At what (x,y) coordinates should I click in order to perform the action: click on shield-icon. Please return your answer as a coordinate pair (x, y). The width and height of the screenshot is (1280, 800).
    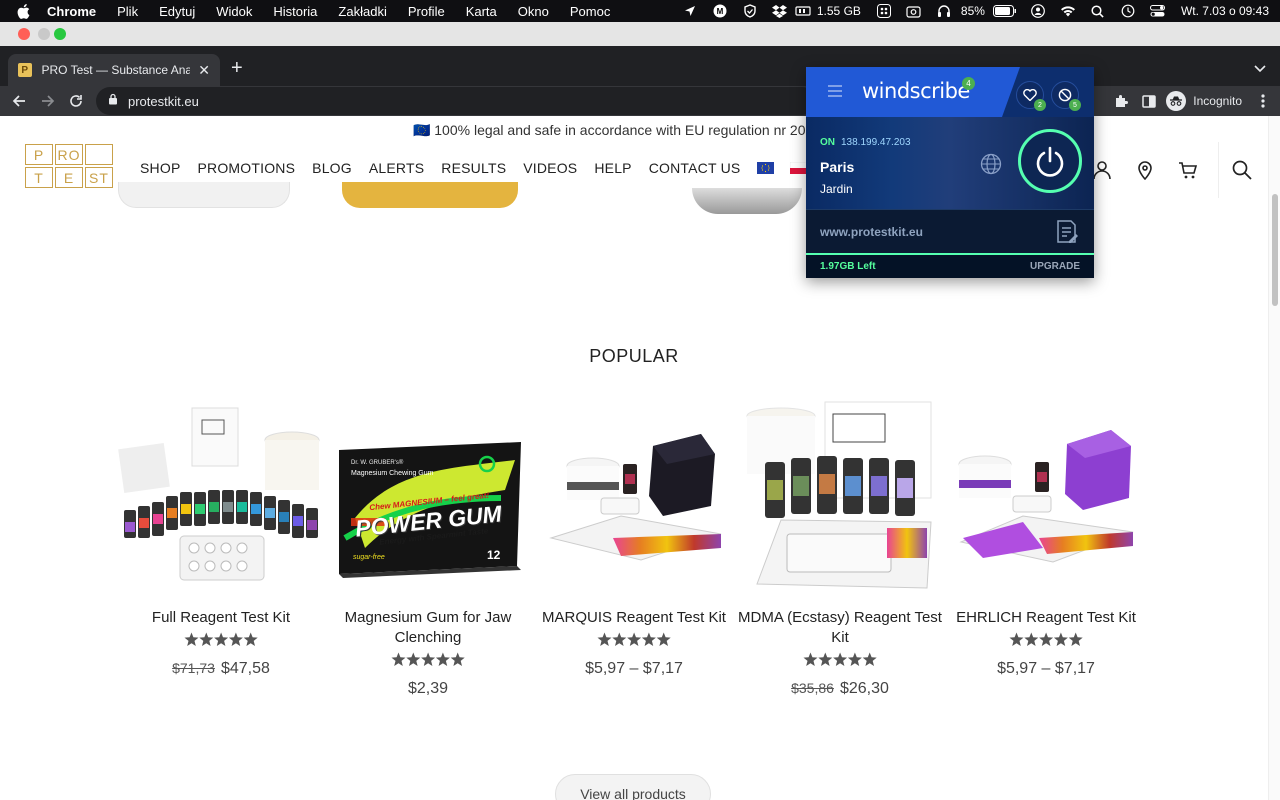
    Looking at the image, I should click on (750, 11).